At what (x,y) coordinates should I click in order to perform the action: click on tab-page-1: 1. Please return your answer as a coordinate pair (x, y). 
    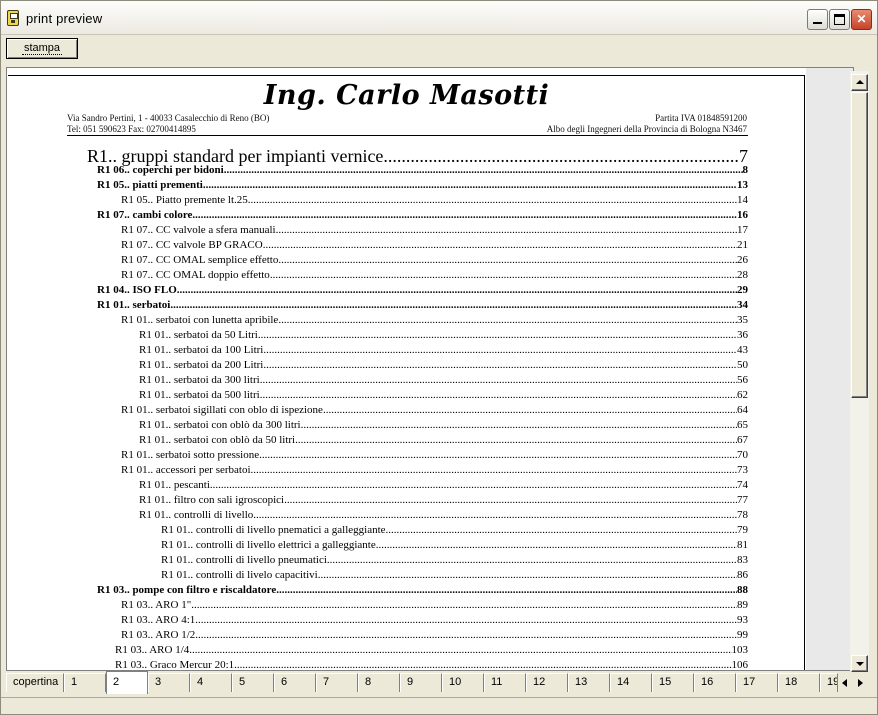
    Looking at the image, I should click on (85, 682).